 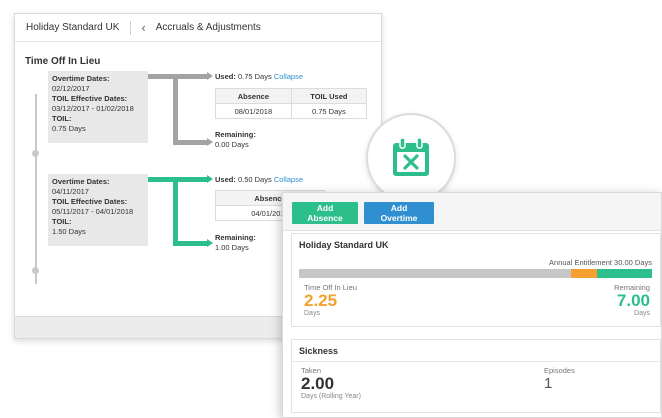 I want to click on taken-stat: Taken 2.00 Days (Rolling Year), so click(x=331, y=383).